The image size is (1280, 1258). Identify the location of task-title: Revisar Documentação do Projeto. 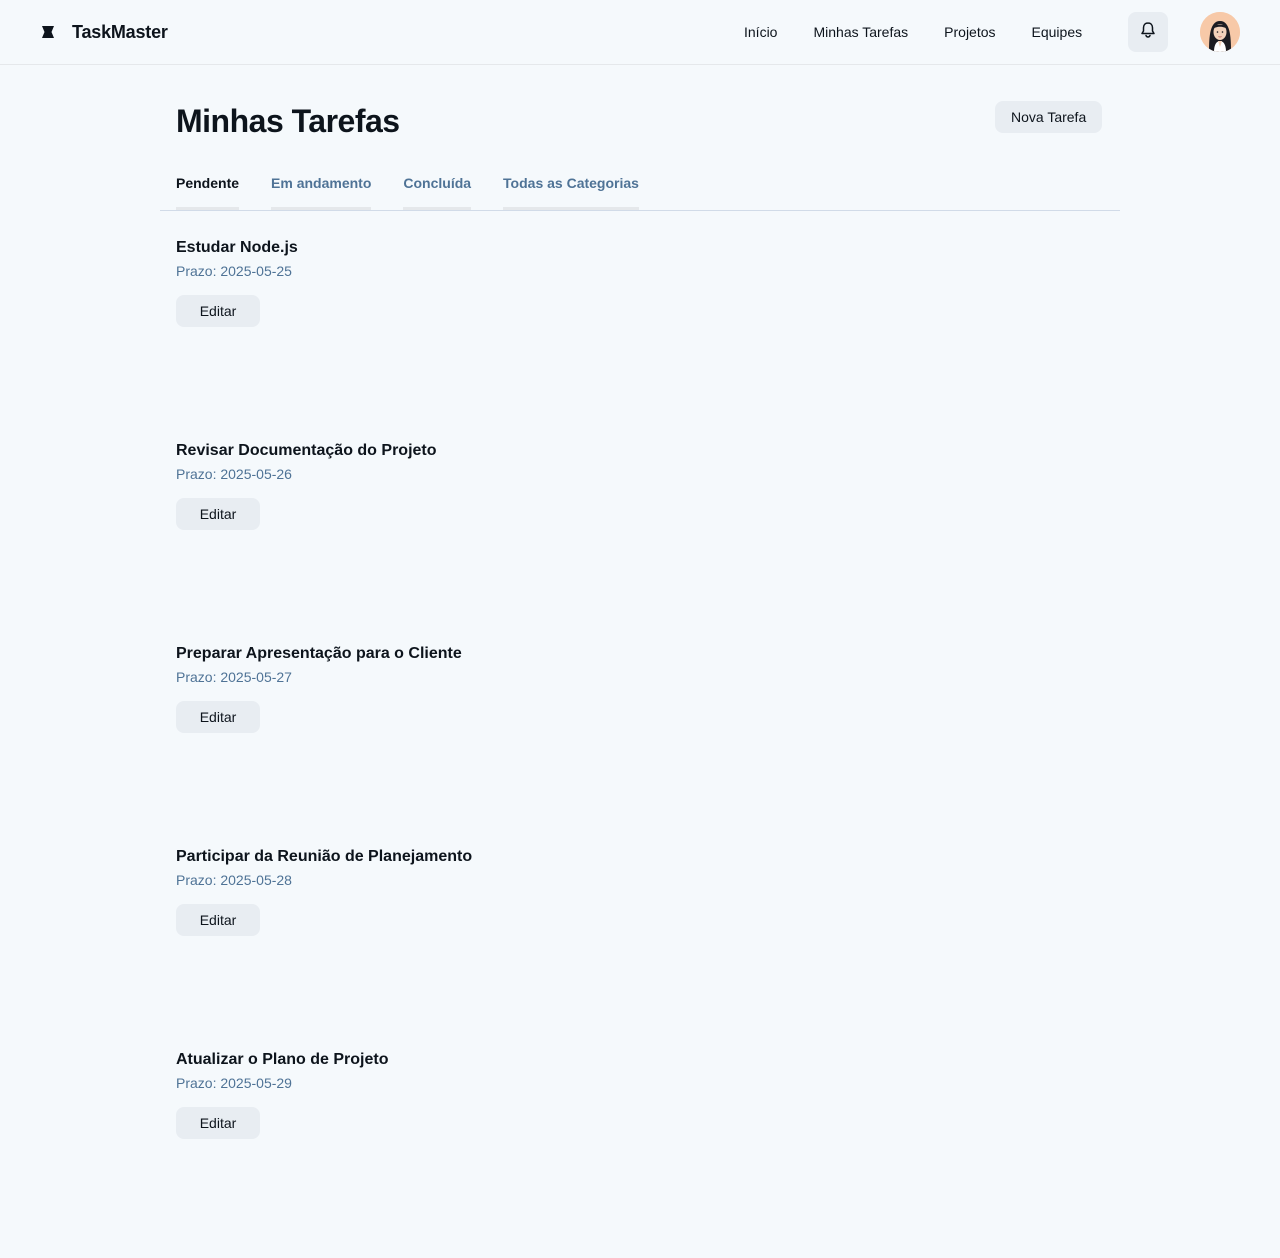
(306, 450).